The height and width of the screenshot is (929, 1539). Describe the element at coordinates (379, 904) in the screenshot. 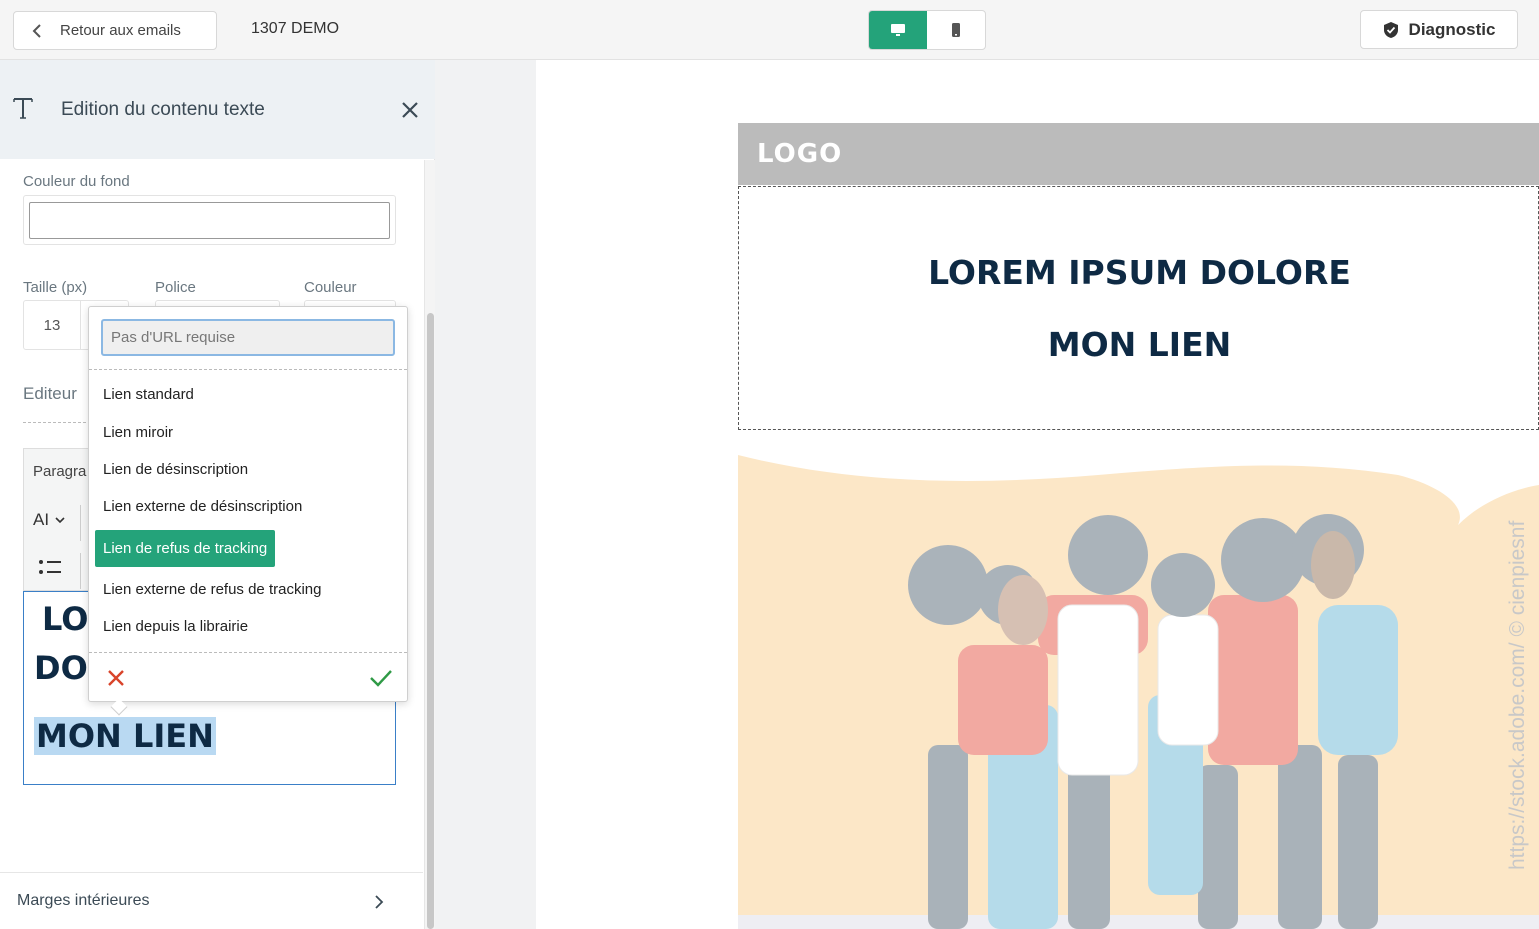

I see `chevron-right-icon` at that location.